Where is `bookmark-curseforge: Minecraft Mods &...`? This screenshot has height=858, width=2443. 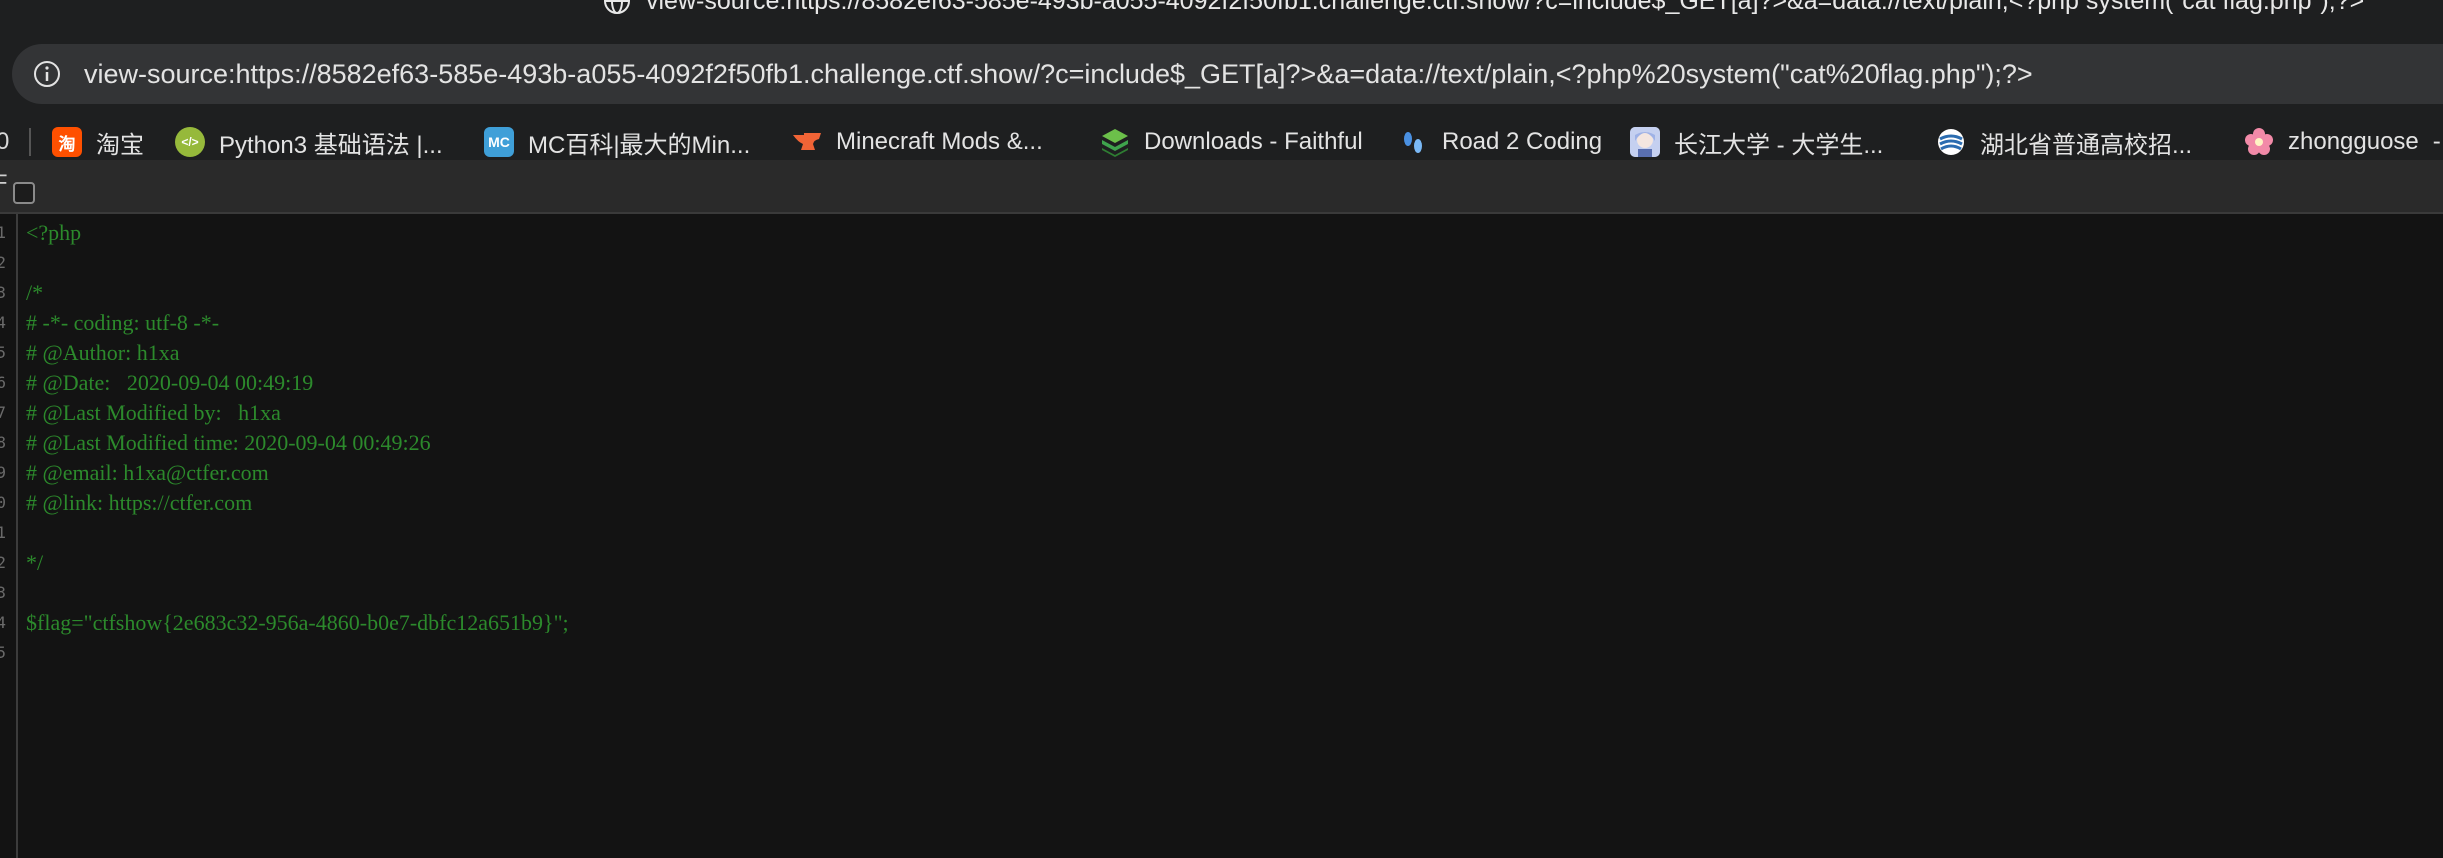
bookmark-curseforge: Minecraft Mods &... is located at coordinates (917, 142).